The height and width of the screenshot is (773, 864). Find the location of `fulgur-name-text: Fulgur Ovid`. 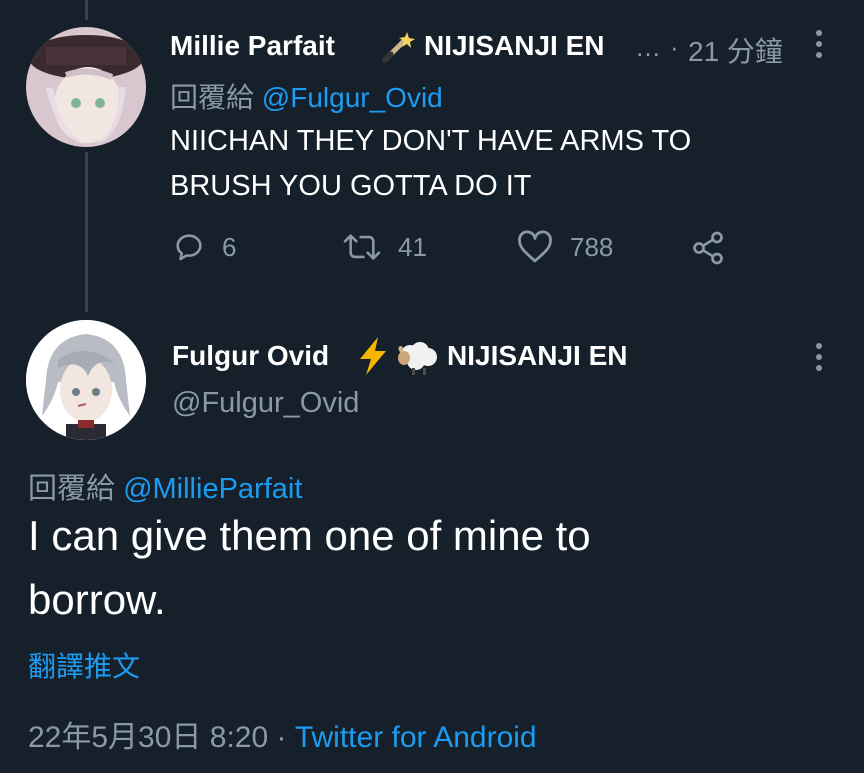

fulgur-name-text: Fulgur Ovid is located at coordinates (251, 355).